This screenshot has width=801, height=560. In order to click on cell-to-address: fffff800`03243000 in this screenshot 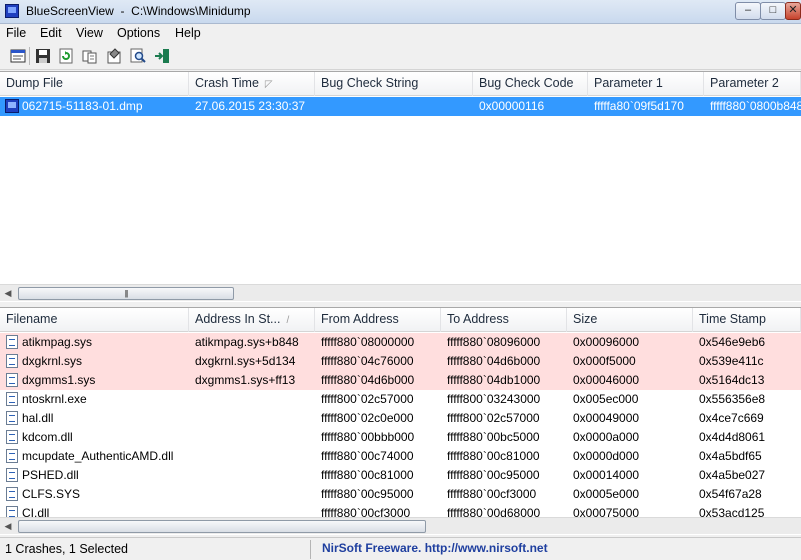, I will do `click(494, 399)`.